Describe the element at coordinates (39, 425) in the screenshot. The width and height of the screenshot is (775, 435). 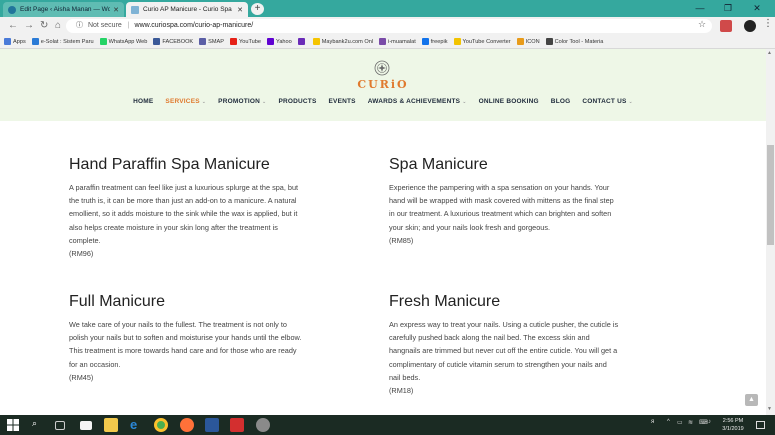
I see `search-icon: ⌕` at that location.